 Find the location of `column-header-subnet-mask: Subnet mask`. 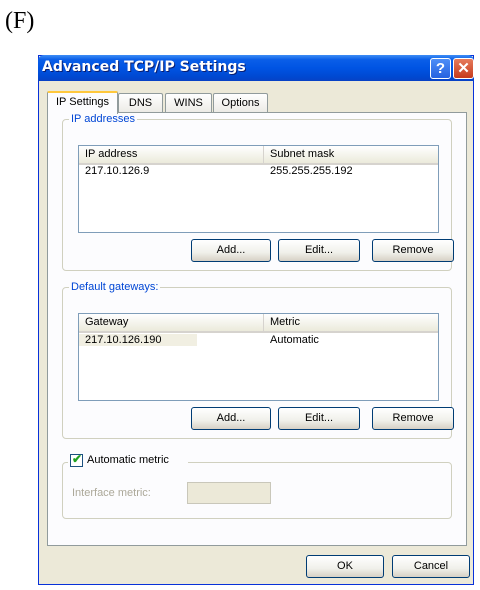

column-header-subnet-mask: Subnet mask is located at coordinates (351, 154).